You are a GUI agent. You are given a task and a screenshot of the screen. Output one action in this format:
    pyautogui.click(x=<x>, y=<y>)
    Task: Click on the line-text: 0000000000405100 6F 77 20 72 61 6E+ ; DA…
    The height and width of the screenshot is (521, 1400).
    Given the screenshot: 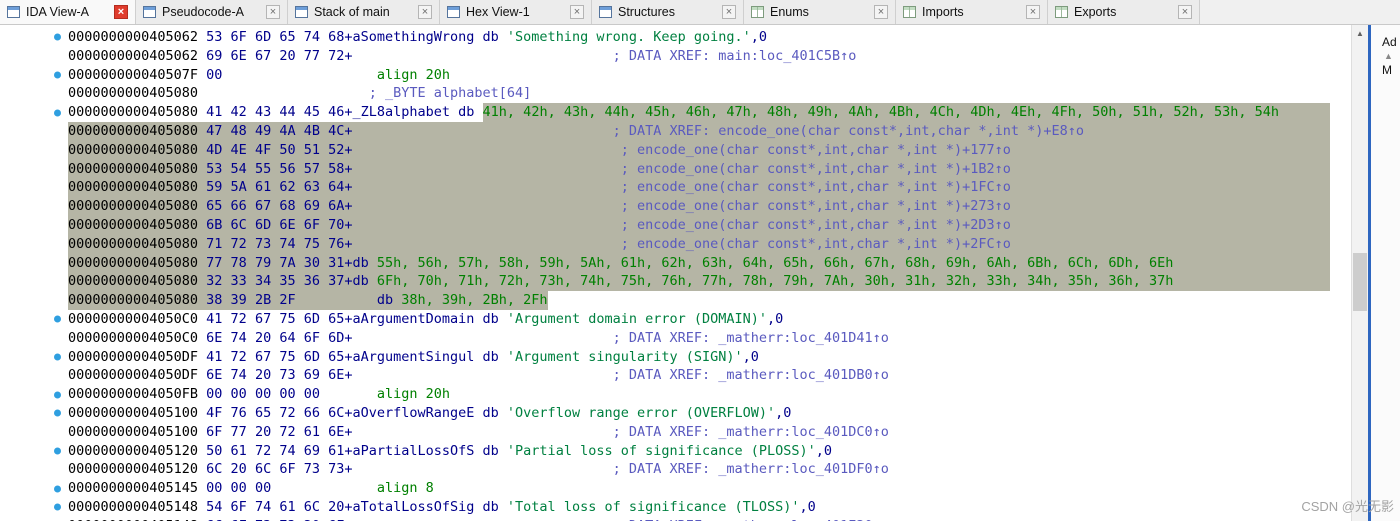 What is the action you would take?
    pyautogui.click(x=699, y=432)
    